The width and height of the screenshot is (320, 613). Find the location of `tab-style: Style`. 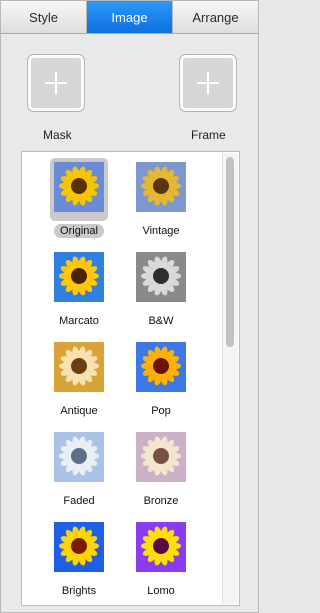

tab-style: Style is located at coordinates (44, 17).